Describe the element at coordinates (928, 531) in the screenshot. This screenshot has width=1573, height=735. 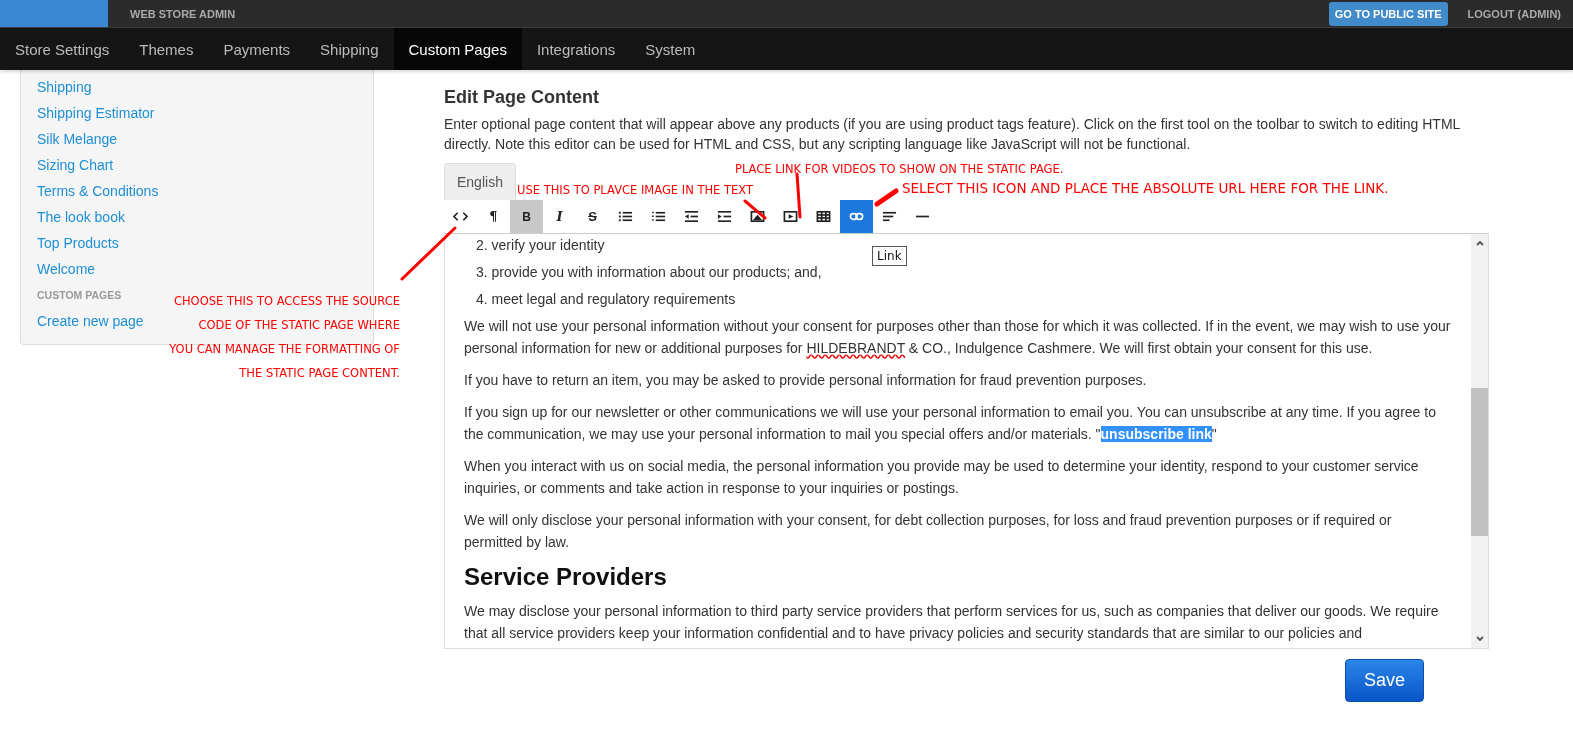
I see `paragraph: We will only disclose your personal information with your consent, for debt collection purposes, for loss and fraud prevention purposes or if required or permitted by law.` at that location.